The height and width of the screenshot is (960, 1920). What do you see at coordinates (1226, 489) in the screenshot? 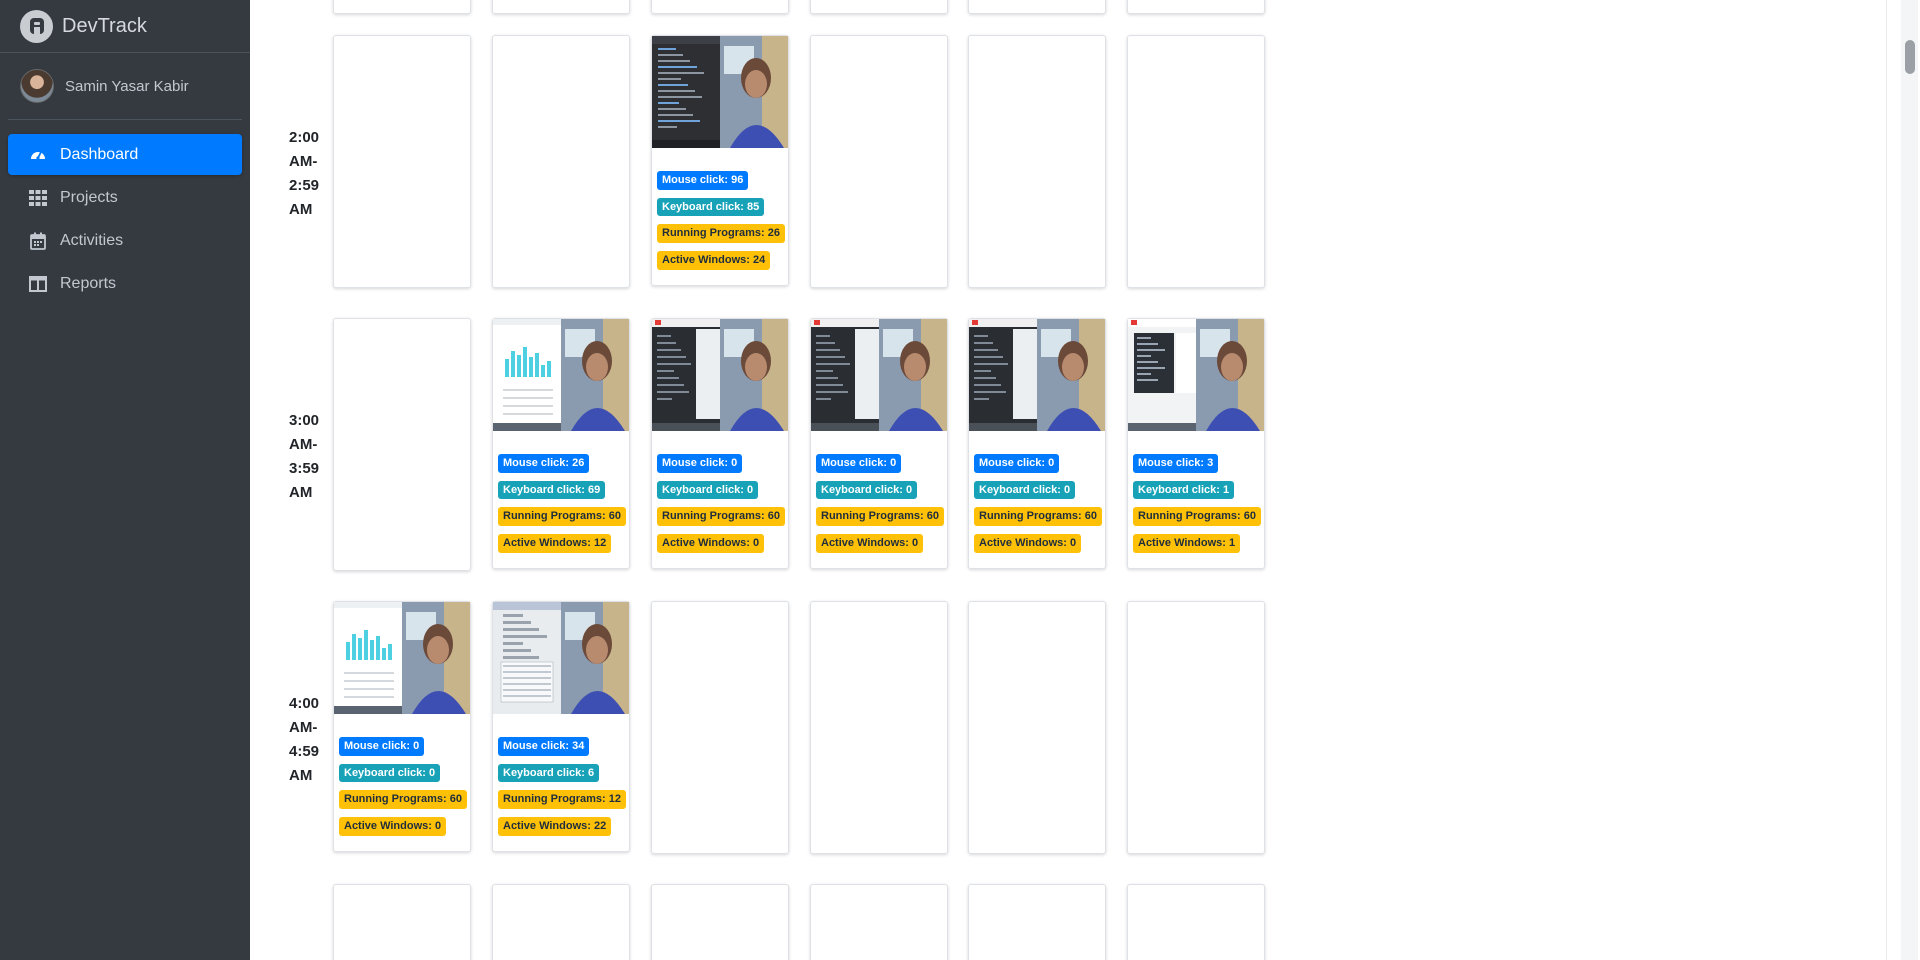
I see `keyboard-click-badge-value: 1` at bounding box center [1226, 489].